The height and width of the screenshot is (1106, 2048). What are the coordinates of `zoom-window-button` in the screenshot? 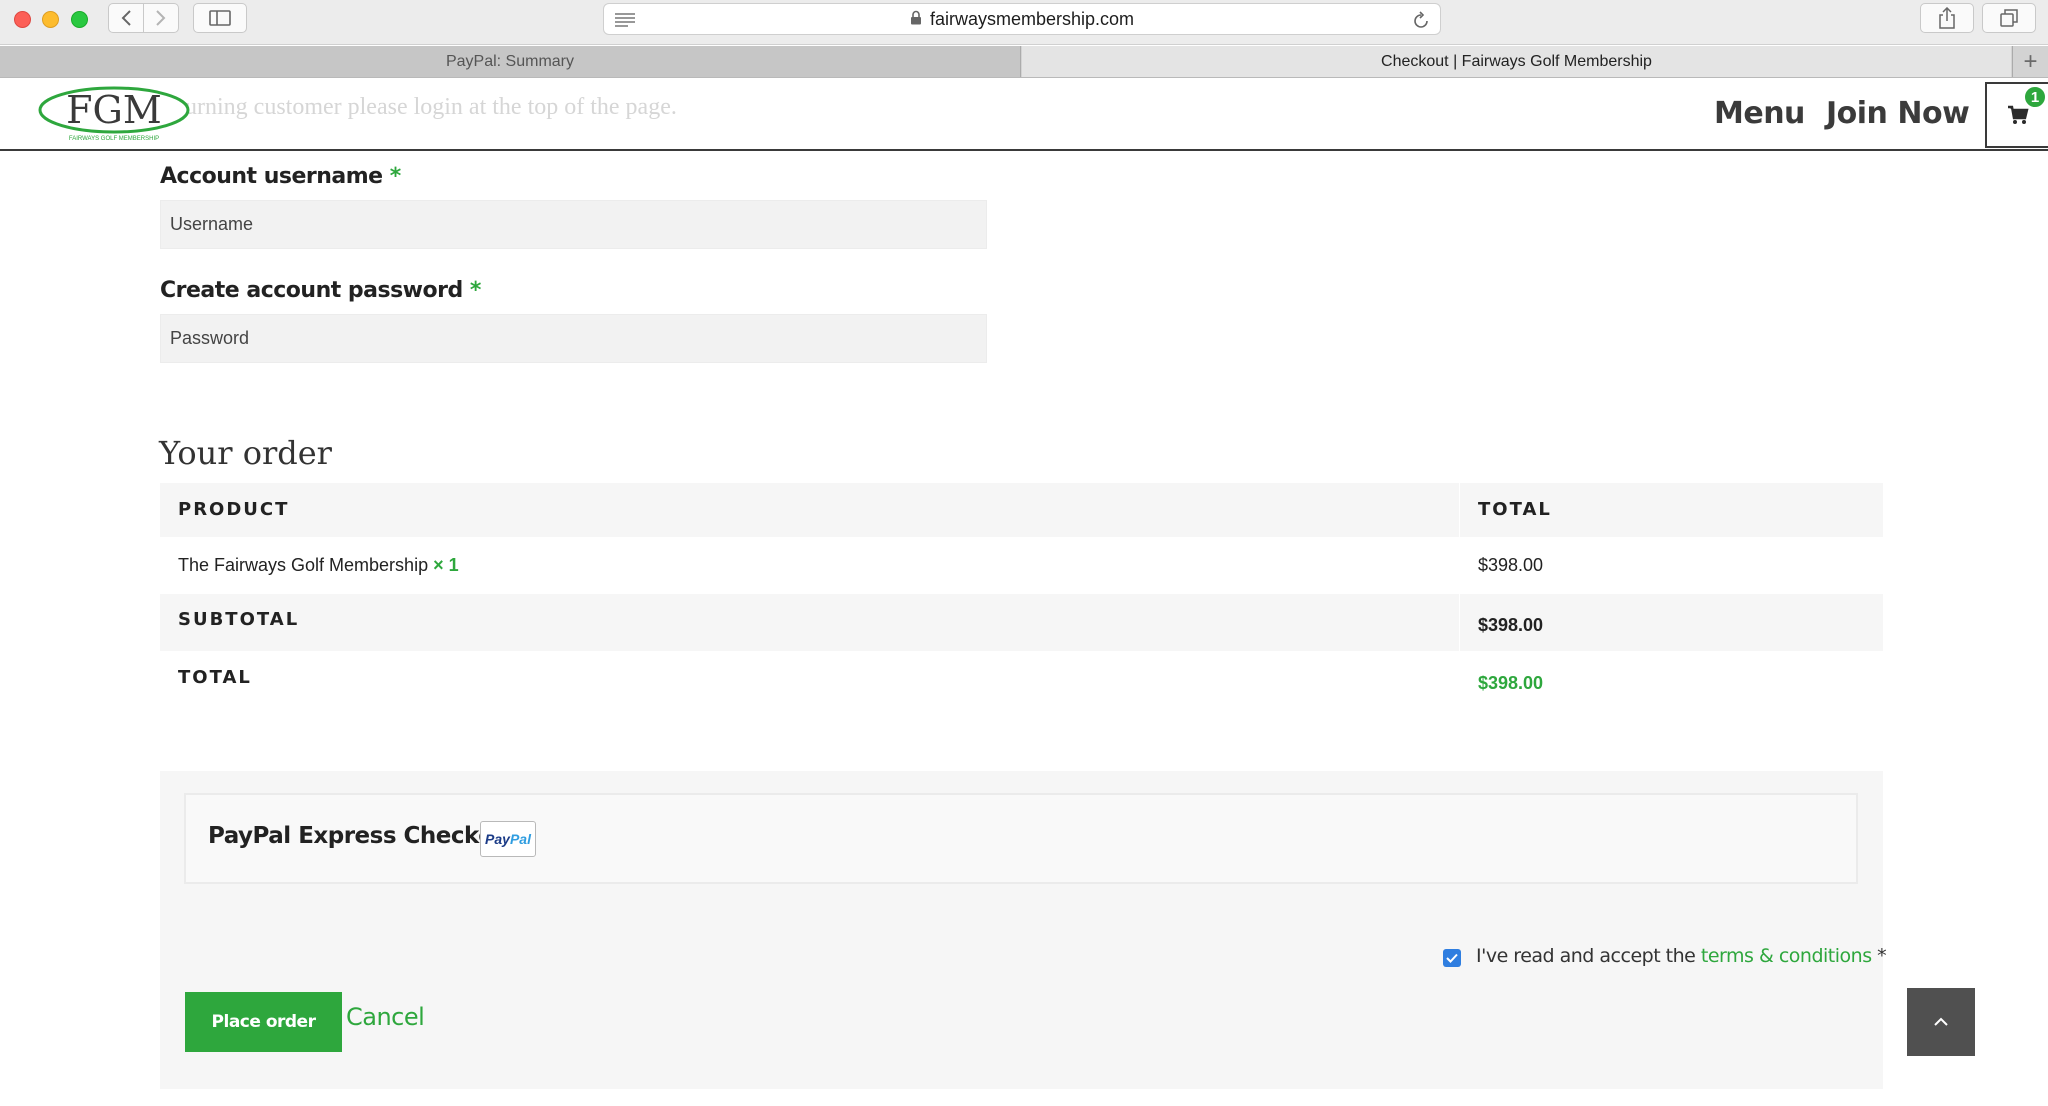 It's located at (79, 19).